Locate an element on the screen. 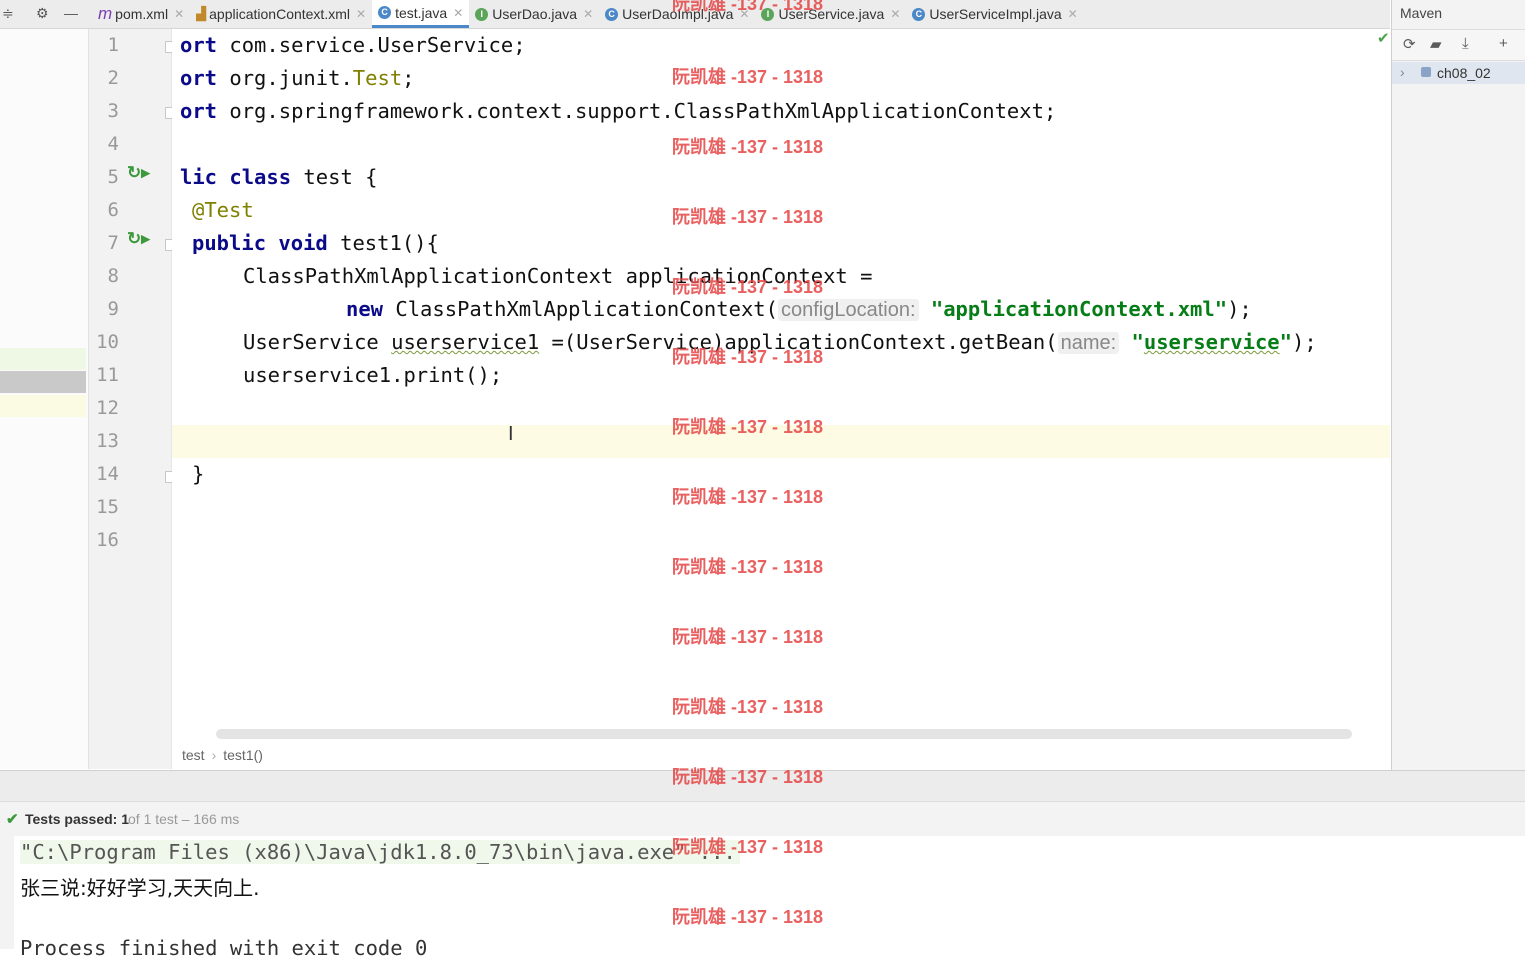 The image size is (1525, 960). tab-userdao-java: I UserDao.java ✕ is located at coordinates (534, 14).